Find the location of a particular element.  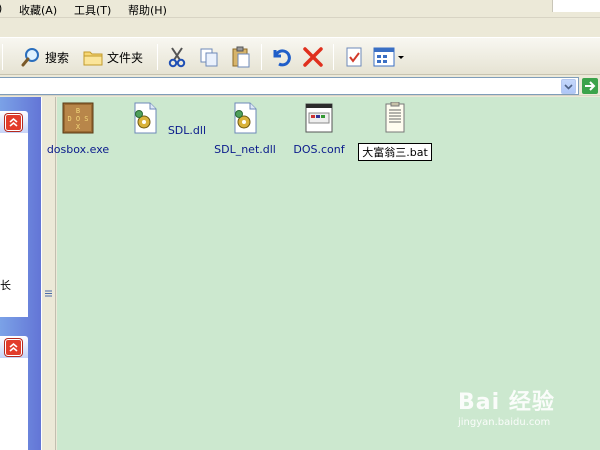

delete-icon is located at coordinates (313, 57).